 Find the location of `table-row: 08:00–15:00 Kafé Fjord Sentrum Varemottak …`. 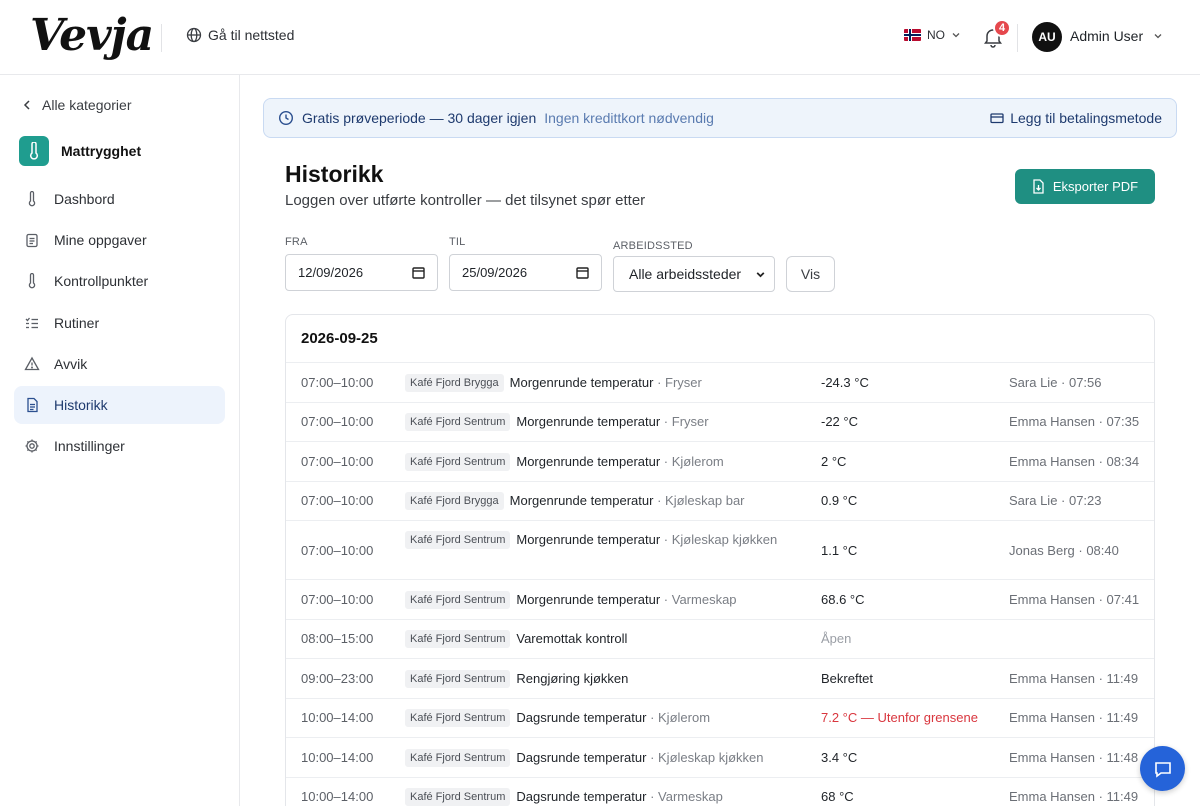

table-row: 08:00–15:00 Kafé Fjord Sentrum Varemottak … is located at coordinates (720, 639).